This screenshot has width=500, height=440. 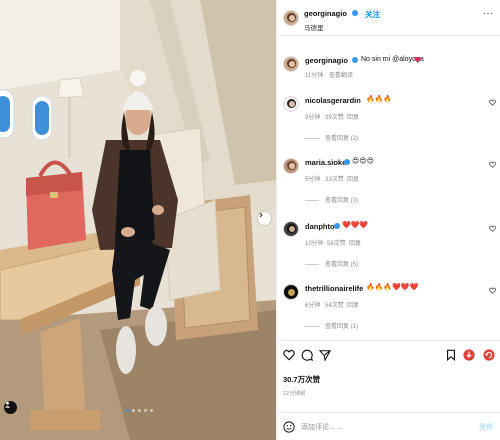 What do you see at coordinates (388, 18) in the screenshot?
I see `post-header: georginagio 关注 马德里 ···` at bounding box center [388, 18].